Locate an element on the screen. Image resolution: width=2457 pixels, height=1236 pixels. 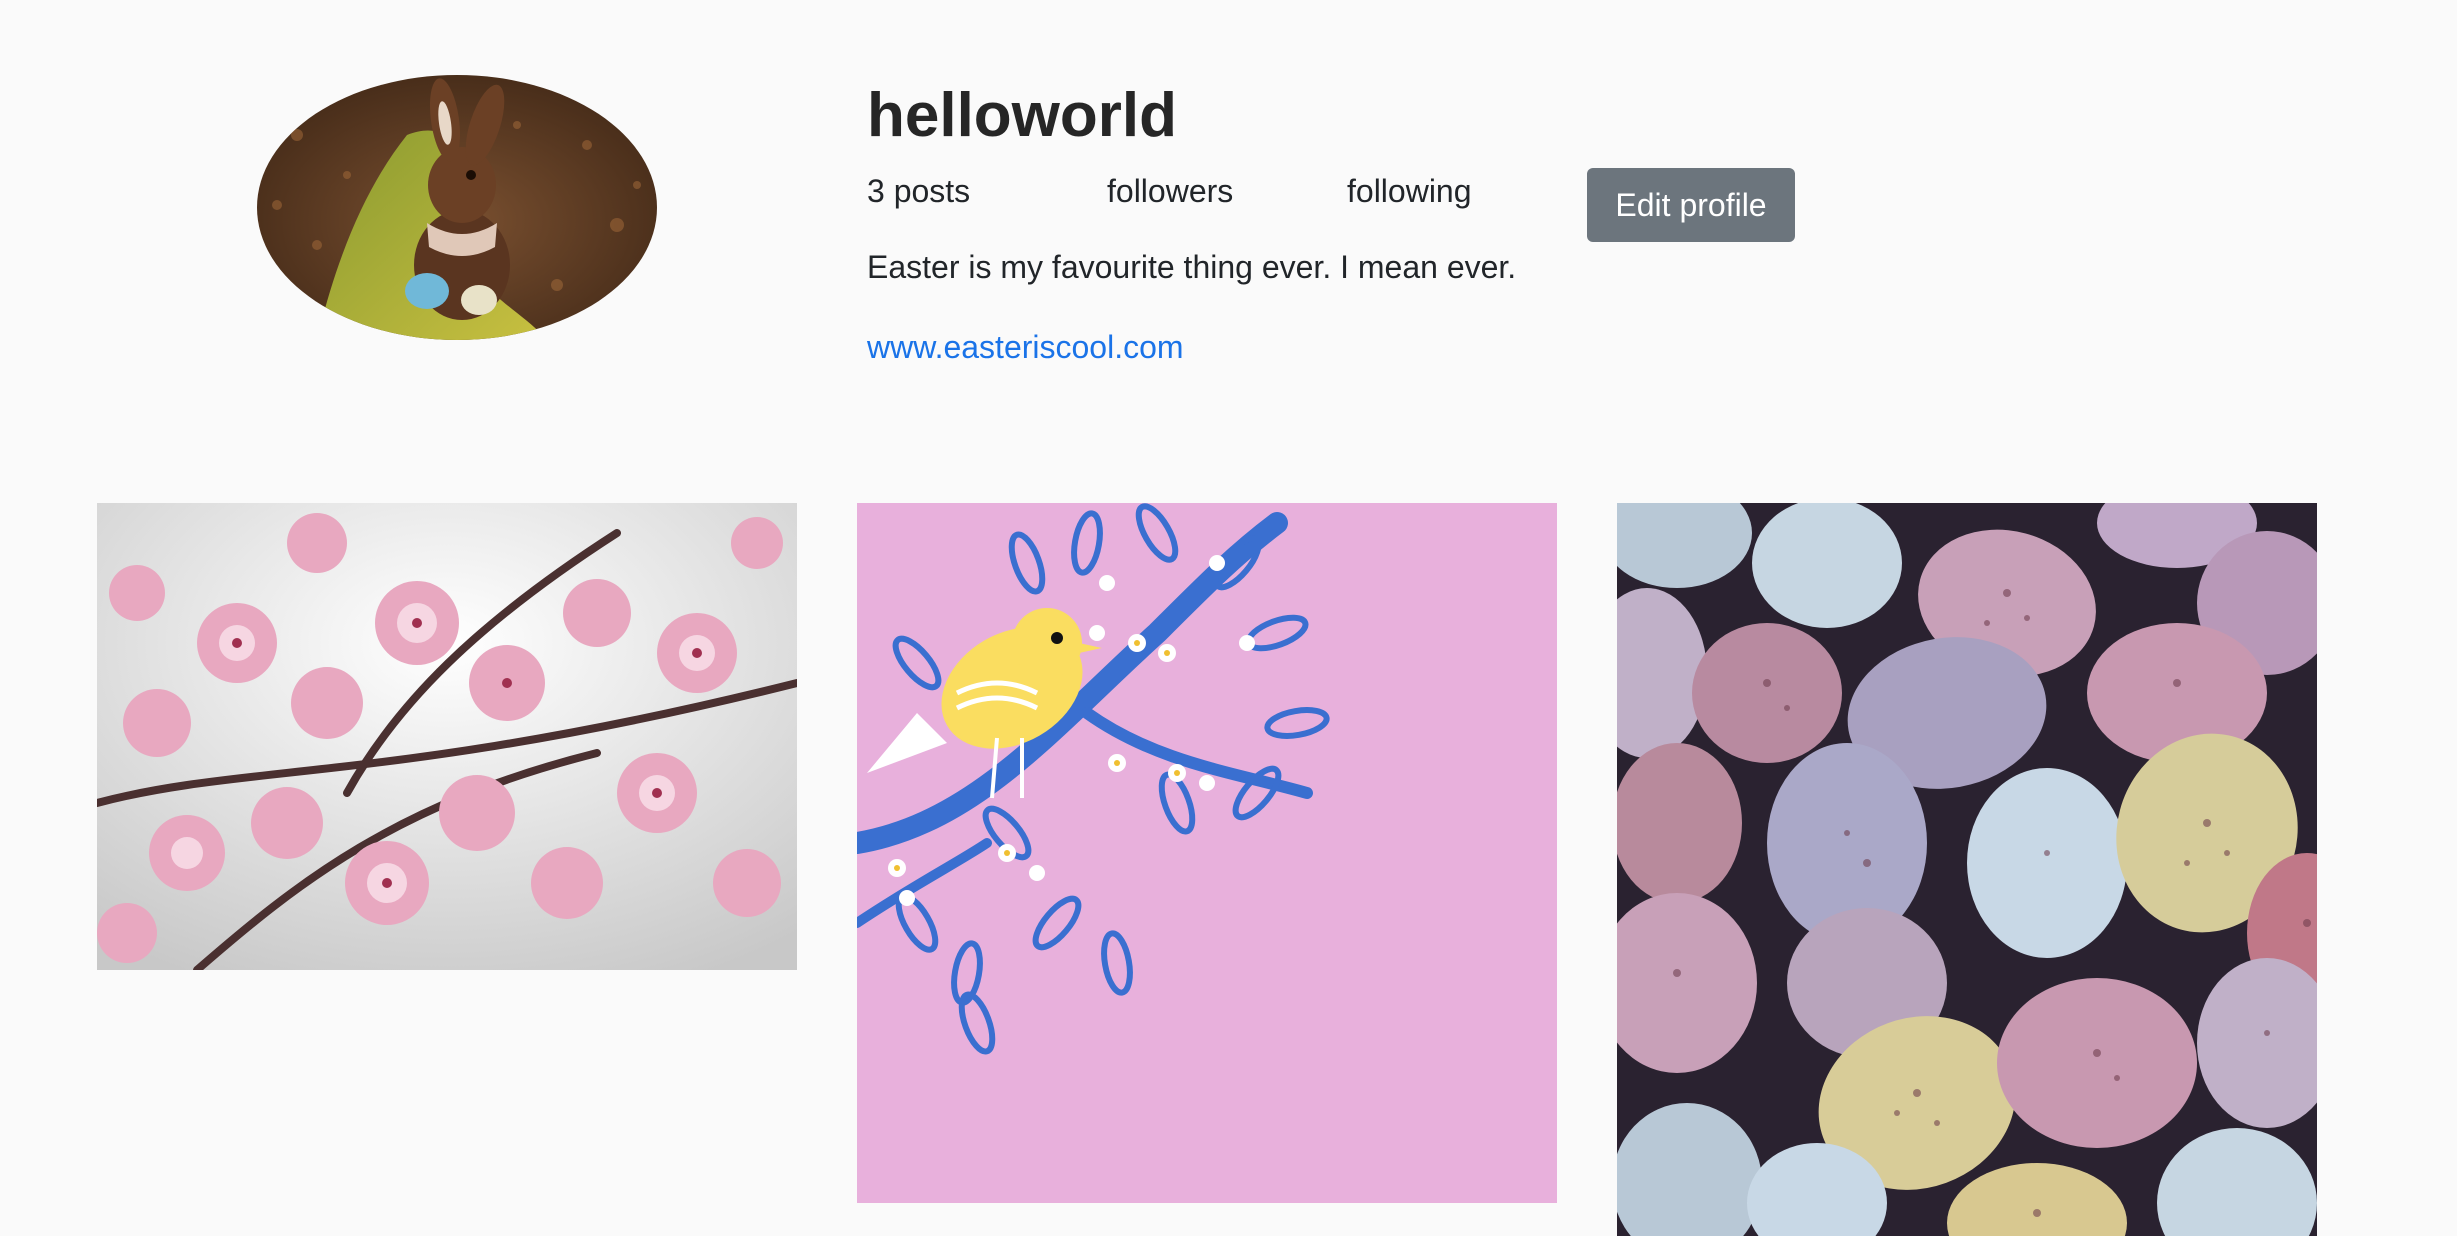
cherry-blossom-icon is located at coordinates (447, 736).